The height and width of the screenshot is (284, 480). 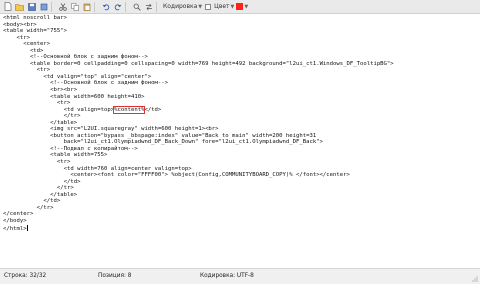 I want to click on redo-icon, so click(x=117, y=6).